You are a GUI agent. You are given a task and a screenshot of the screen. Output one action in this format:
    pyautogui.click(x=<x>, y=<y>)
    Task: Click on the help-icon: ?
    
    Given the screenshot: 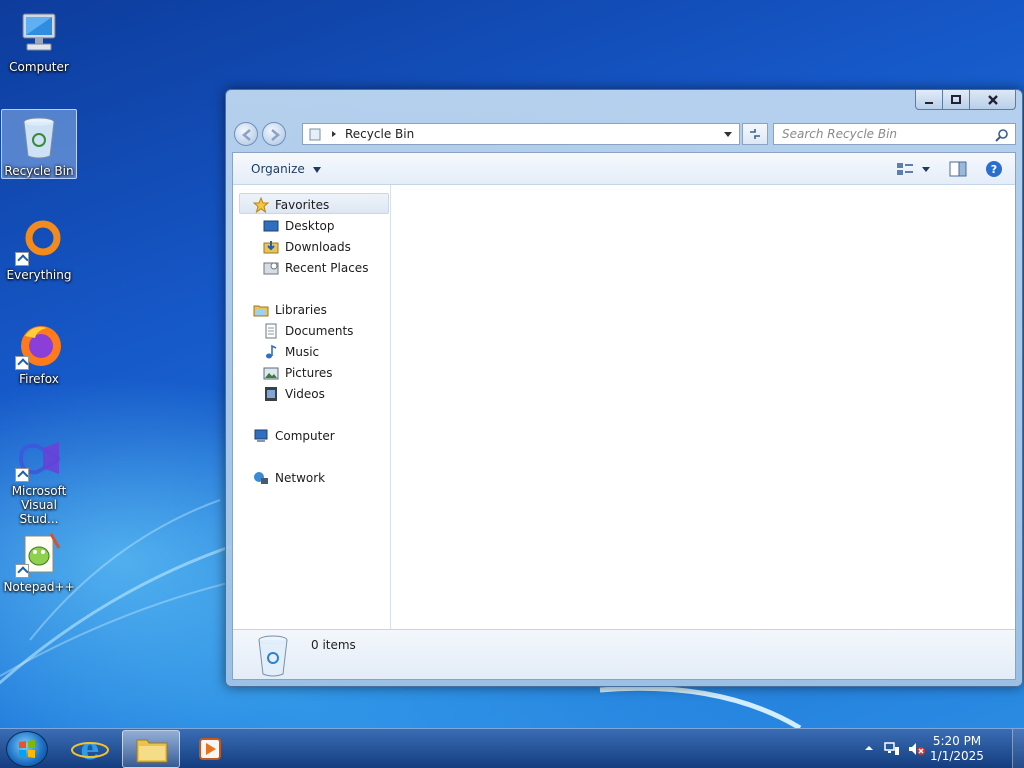 What is the action you would take?
    pyautogui.click(x=994, y=169)
    